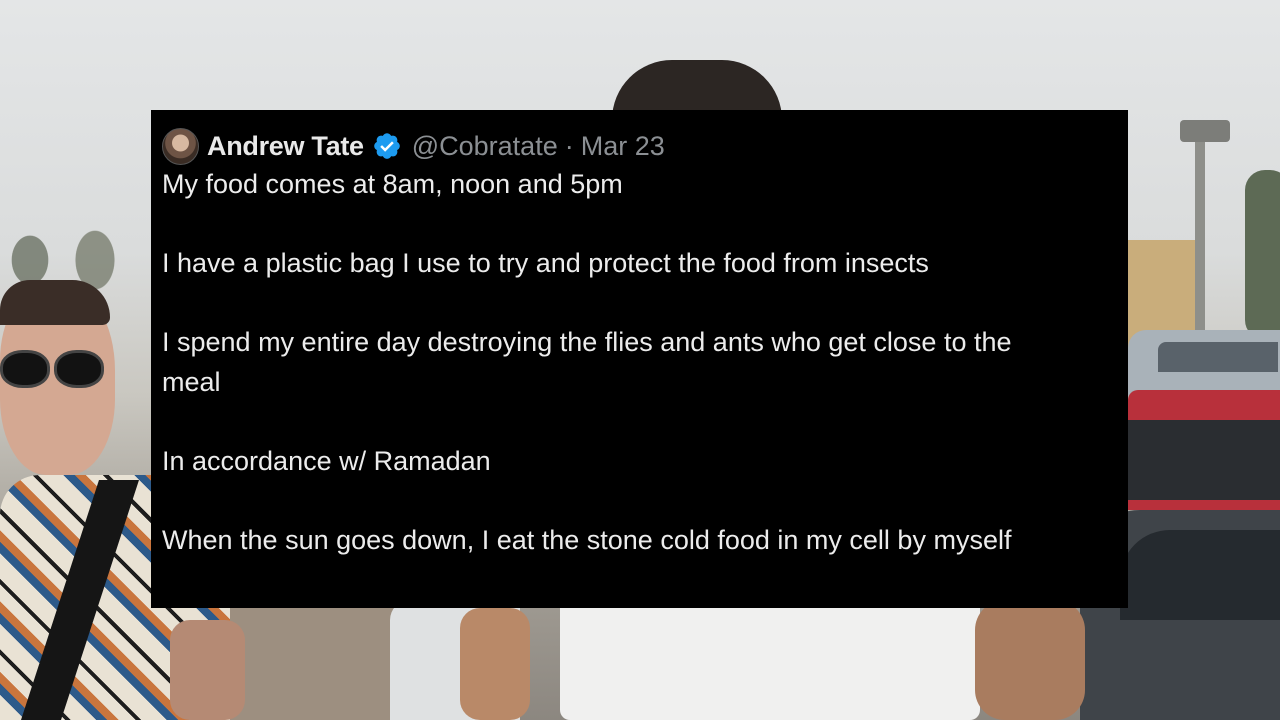 The width and height of the screenshot is (1280, 720). Describe the element at coordinates (1205, 131) in the screenshot. I see `street-light` at that location.